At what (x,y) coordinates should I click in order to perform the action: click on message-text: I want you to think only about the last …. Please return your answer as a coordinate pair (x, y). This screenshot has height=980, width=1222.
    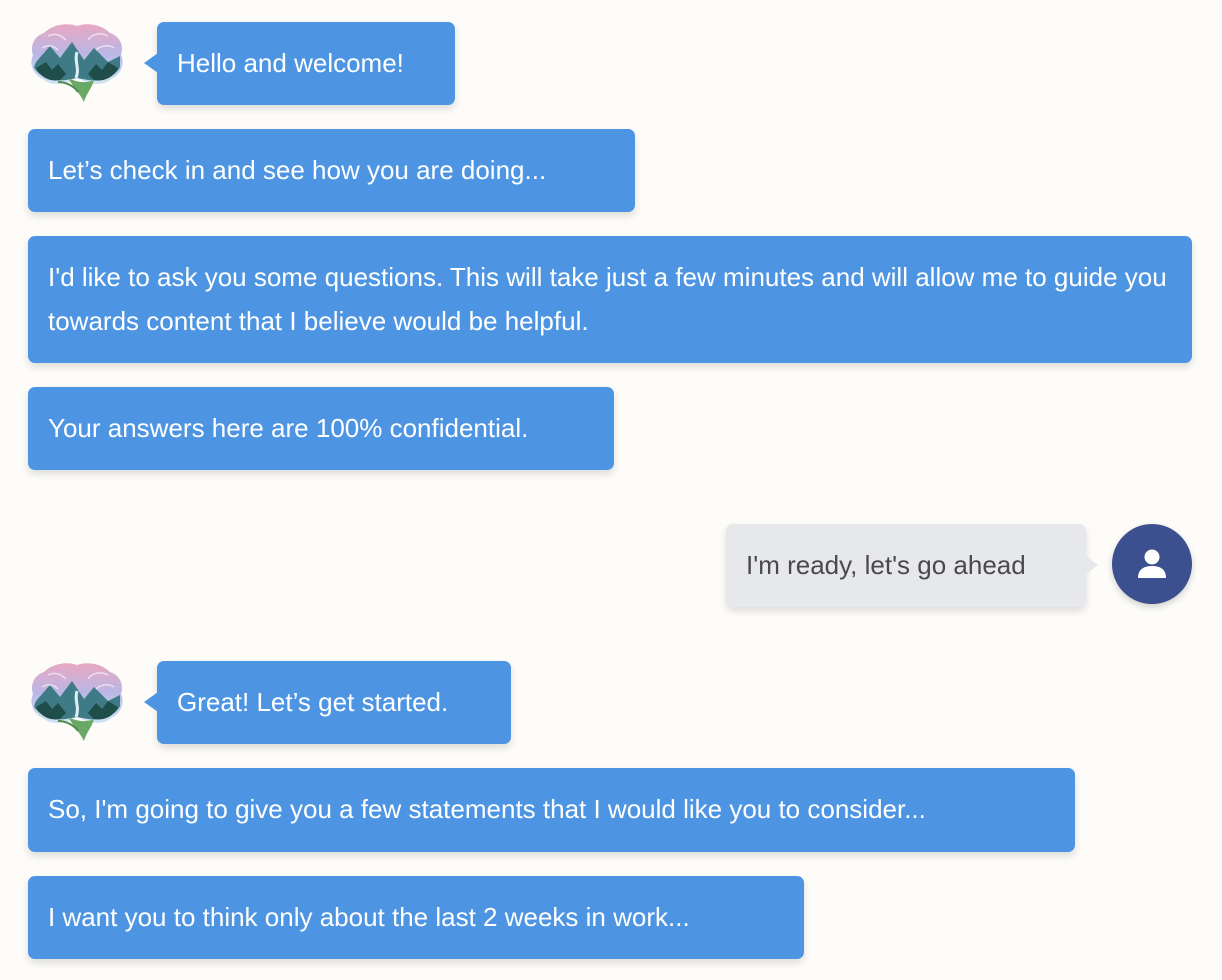
    Looking at the image, I should click on (369, 917).